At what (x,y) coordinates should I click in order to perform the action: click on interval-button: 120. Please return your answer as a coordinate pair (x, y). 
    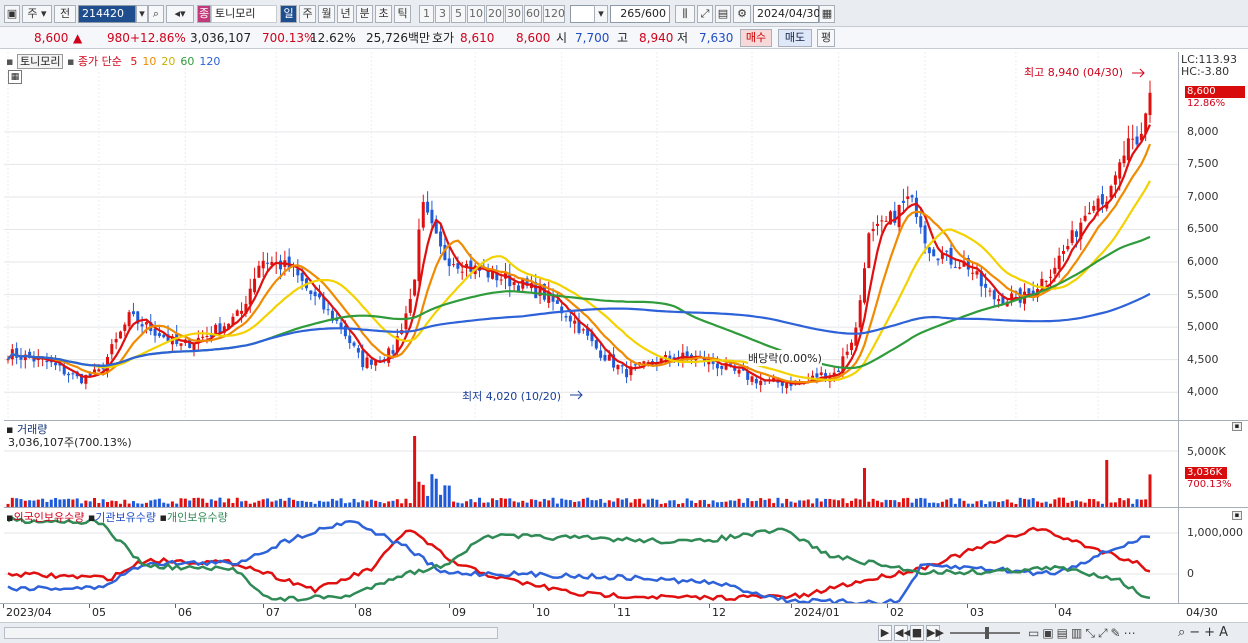
    Looking at the image, I should click on (554, 14).